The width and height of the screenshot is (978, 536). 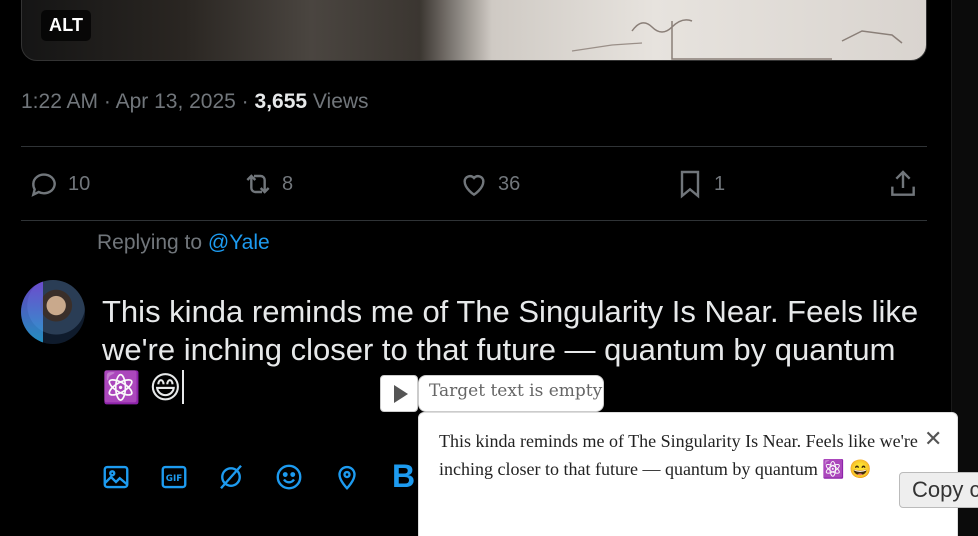 I want to click on svg-text: GIF, so click(x=174, y=479).